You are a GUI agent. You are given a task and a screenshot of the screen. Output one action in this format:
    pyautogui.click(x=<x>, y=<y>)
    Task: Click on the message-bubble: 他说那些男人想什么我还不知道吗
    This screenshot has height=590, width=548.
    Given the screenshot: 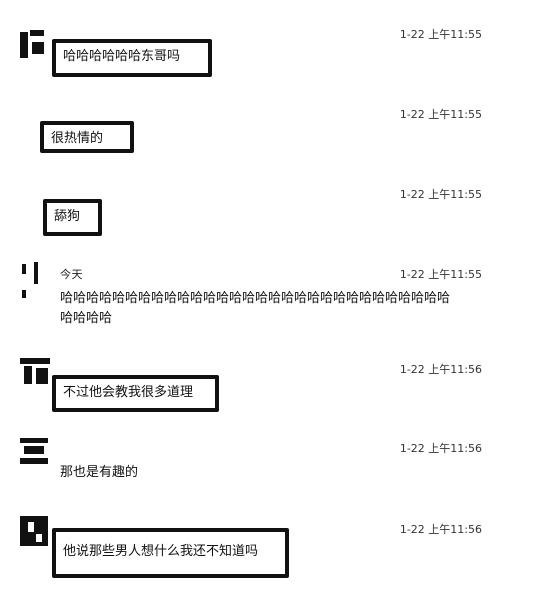 What is the action you would take?
    pyautogui.click(x=170, y=553)
    